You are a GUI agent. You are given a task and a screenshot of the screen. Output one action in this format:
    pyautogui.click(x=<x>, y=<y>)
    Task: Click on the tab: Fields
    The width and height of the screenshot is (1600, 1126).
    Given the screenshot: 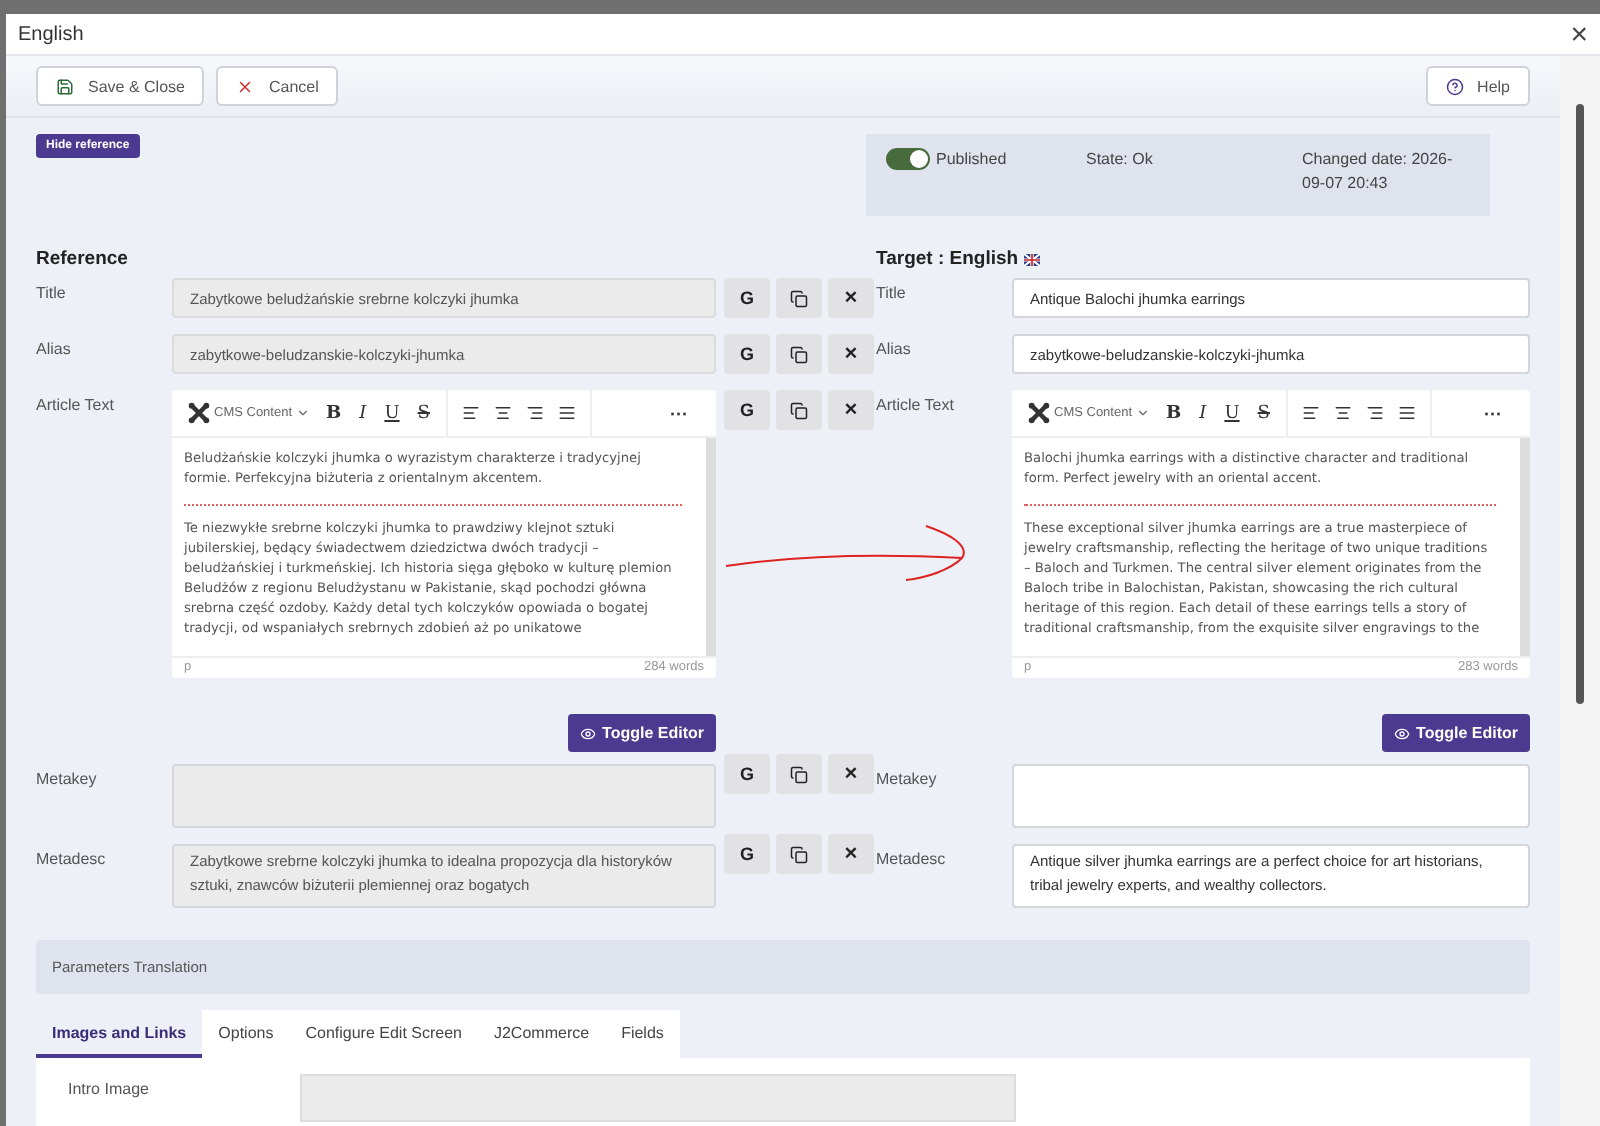 What is the action you would take?
    pyautogui.click(x=642, y=1034)
    